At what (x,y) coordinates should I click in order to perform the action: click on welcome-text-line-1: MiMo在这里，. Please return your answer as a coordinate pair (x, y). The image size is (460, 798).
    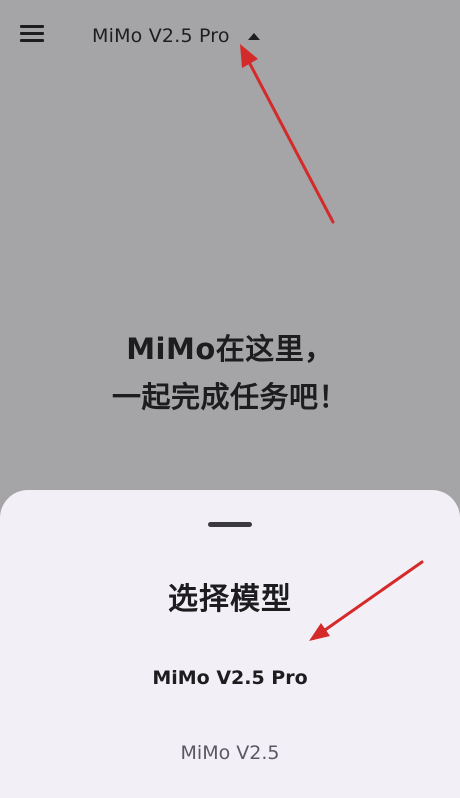
    Looking at the image, I should click on (230, 349).